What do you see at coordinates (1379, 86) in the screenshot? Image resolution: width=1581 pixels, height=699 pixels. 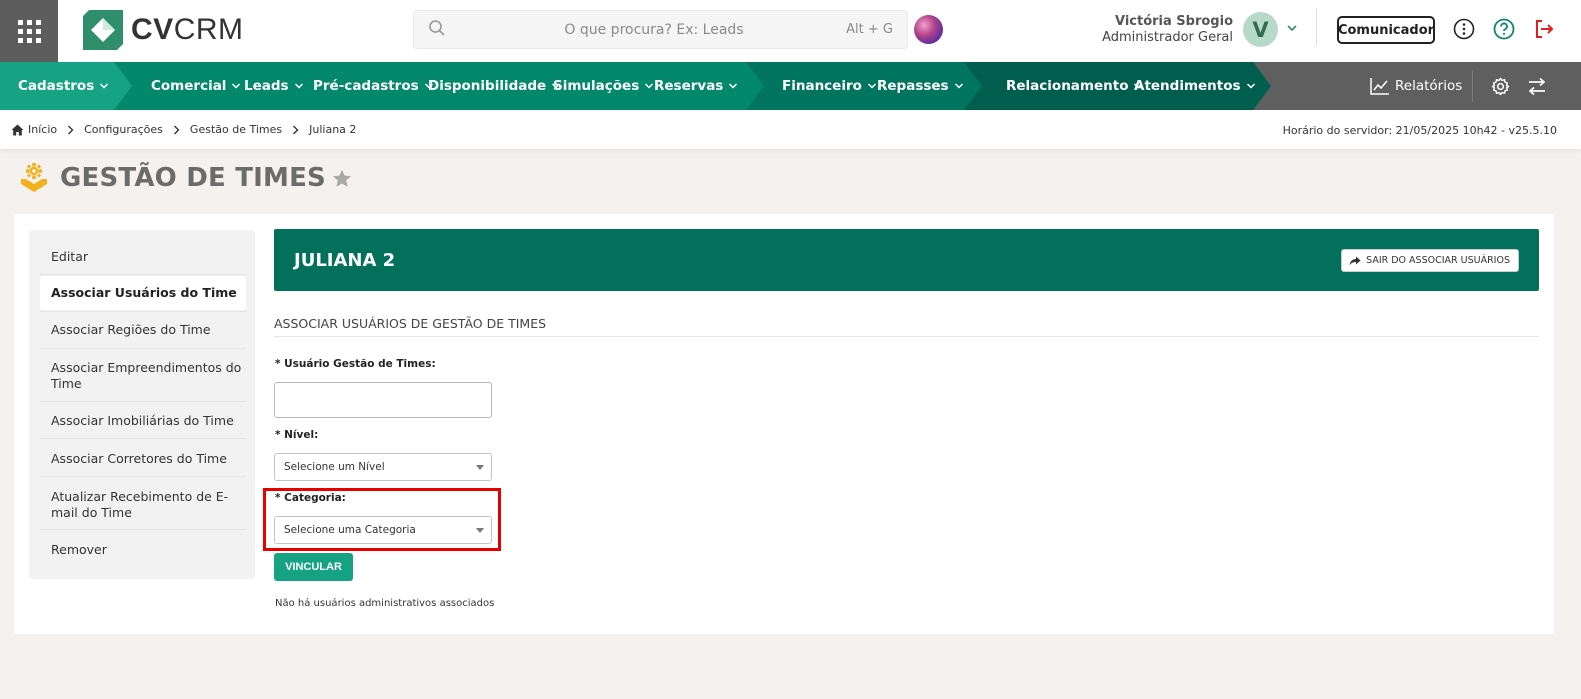 I see `chart-line-icon` at bounding box center [1379, 86].